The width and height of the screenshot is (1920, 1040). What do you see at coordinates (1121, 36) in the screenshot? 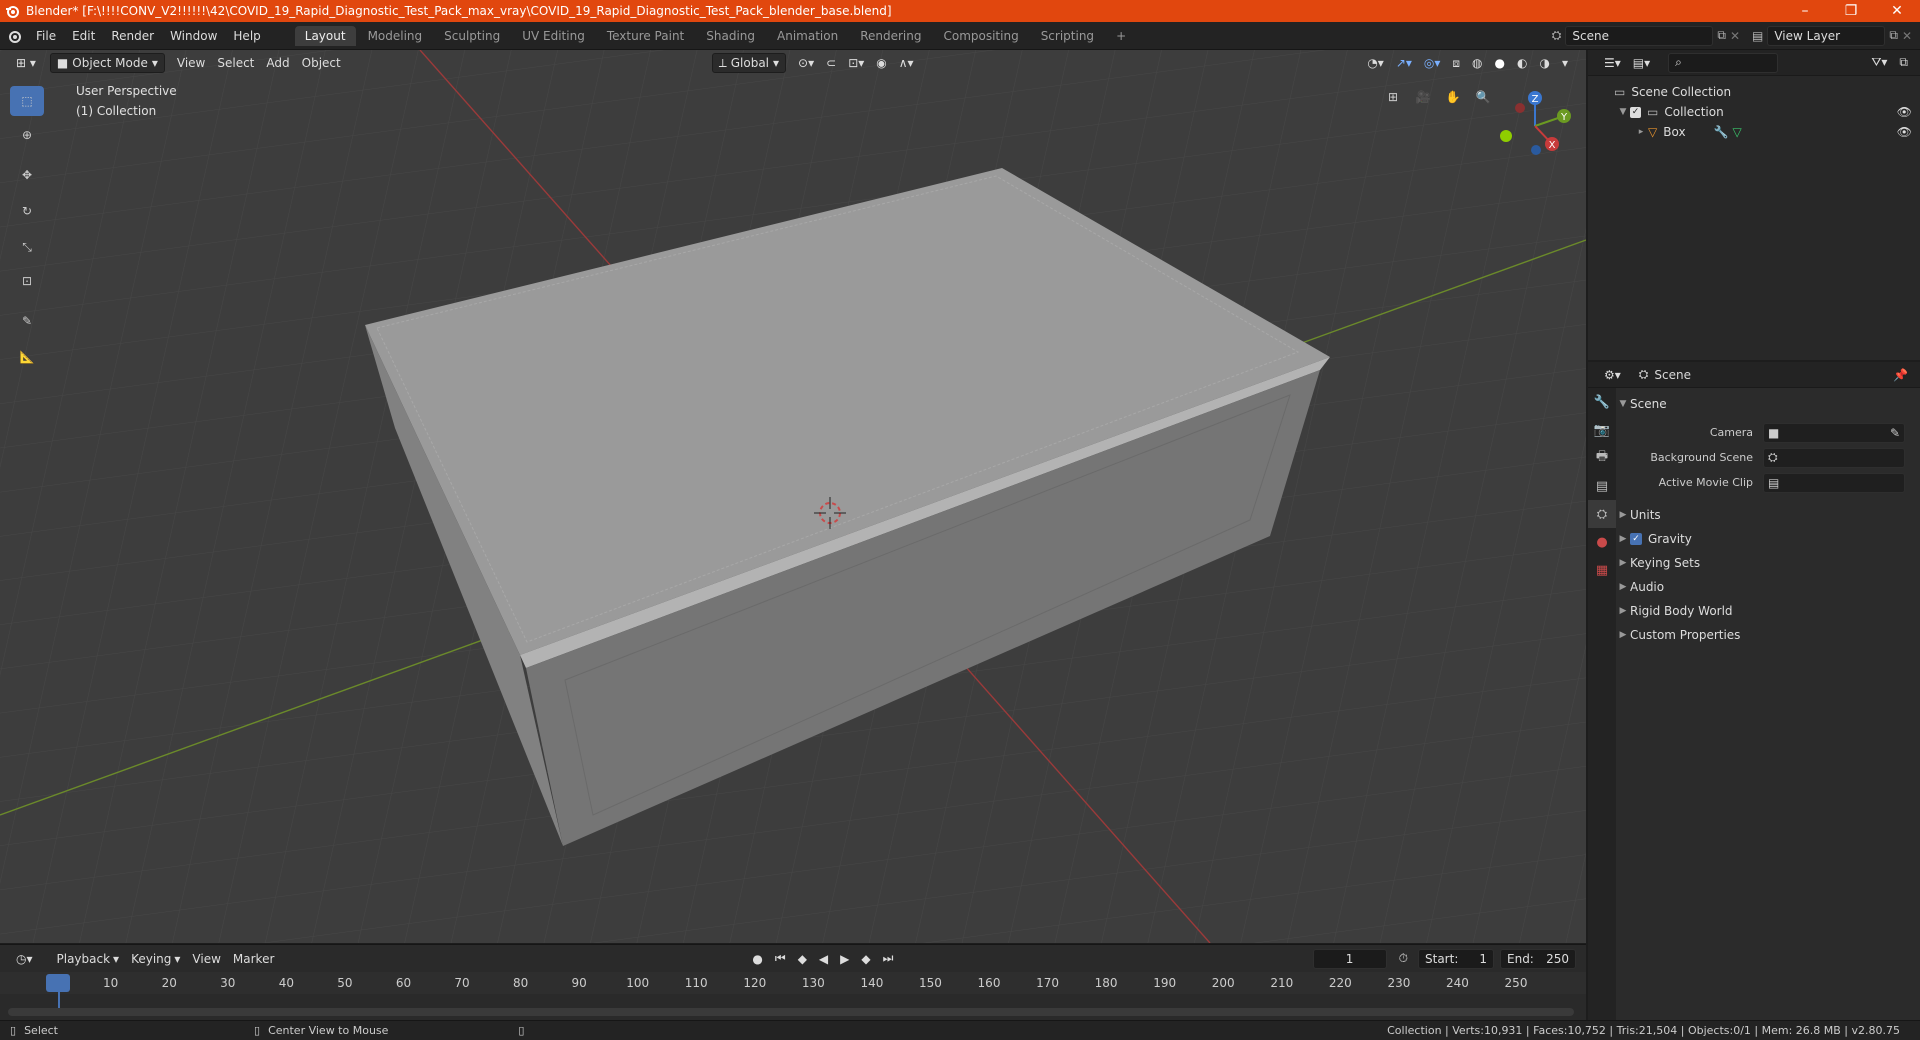
I see `add-workspace-button: +` at bounding box center [1121, 36].